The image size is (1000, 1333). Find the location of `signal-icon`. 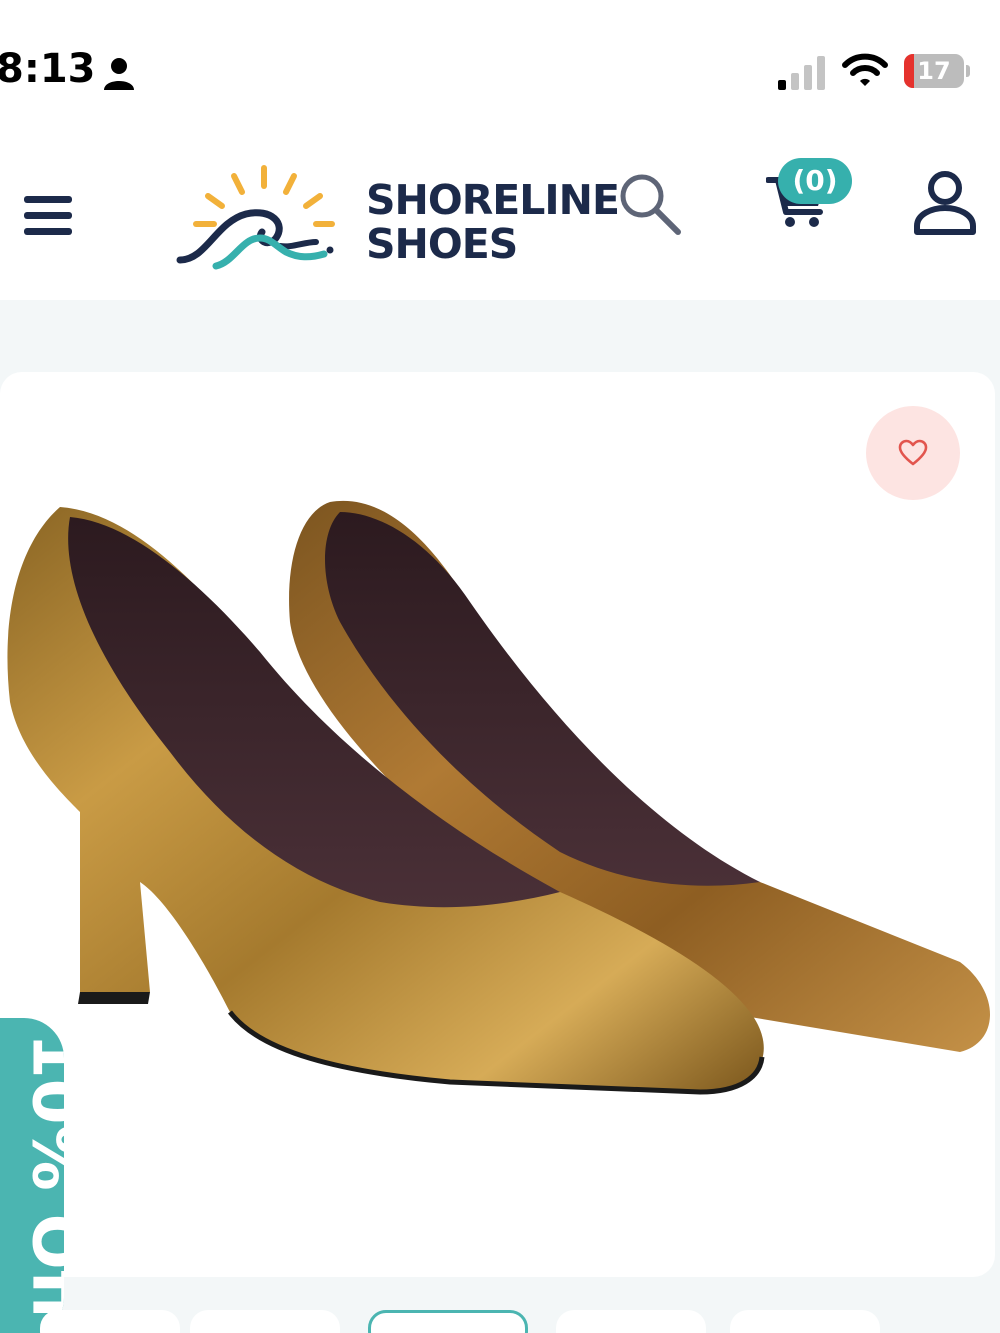

signal-icon is located at coordinates (801, 73).